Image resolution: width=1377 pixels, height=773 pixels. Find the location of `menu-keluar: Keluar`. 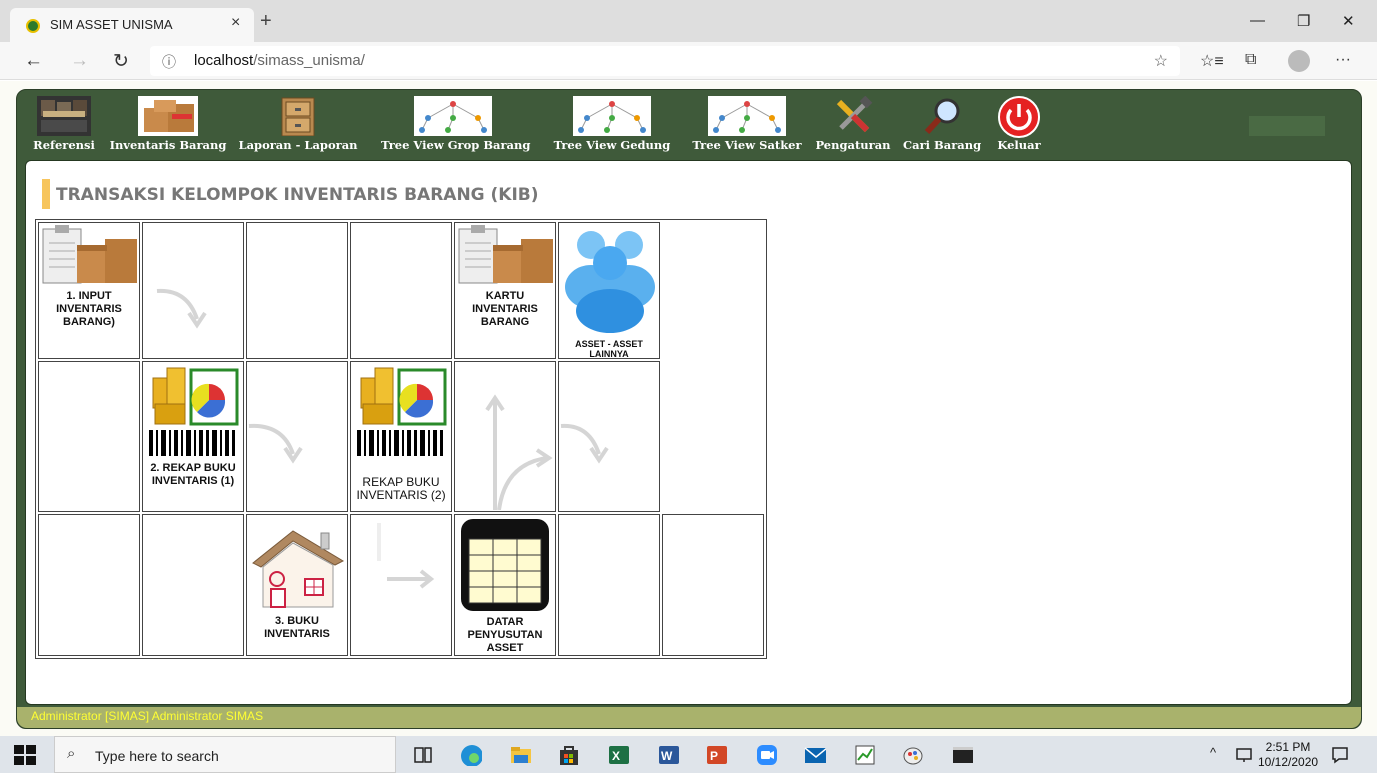

menu-keluar: Keluar is located at coordinates (1019, 125).